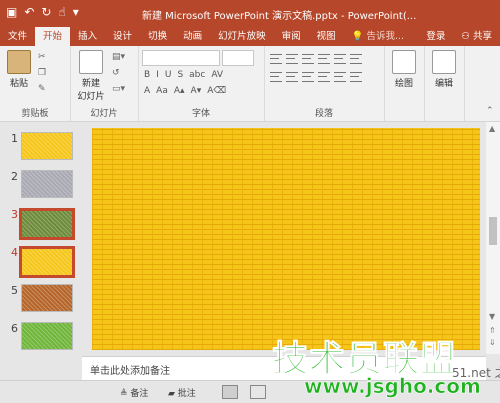  I want to click on tab-insert: 插入, so click(87, 36).